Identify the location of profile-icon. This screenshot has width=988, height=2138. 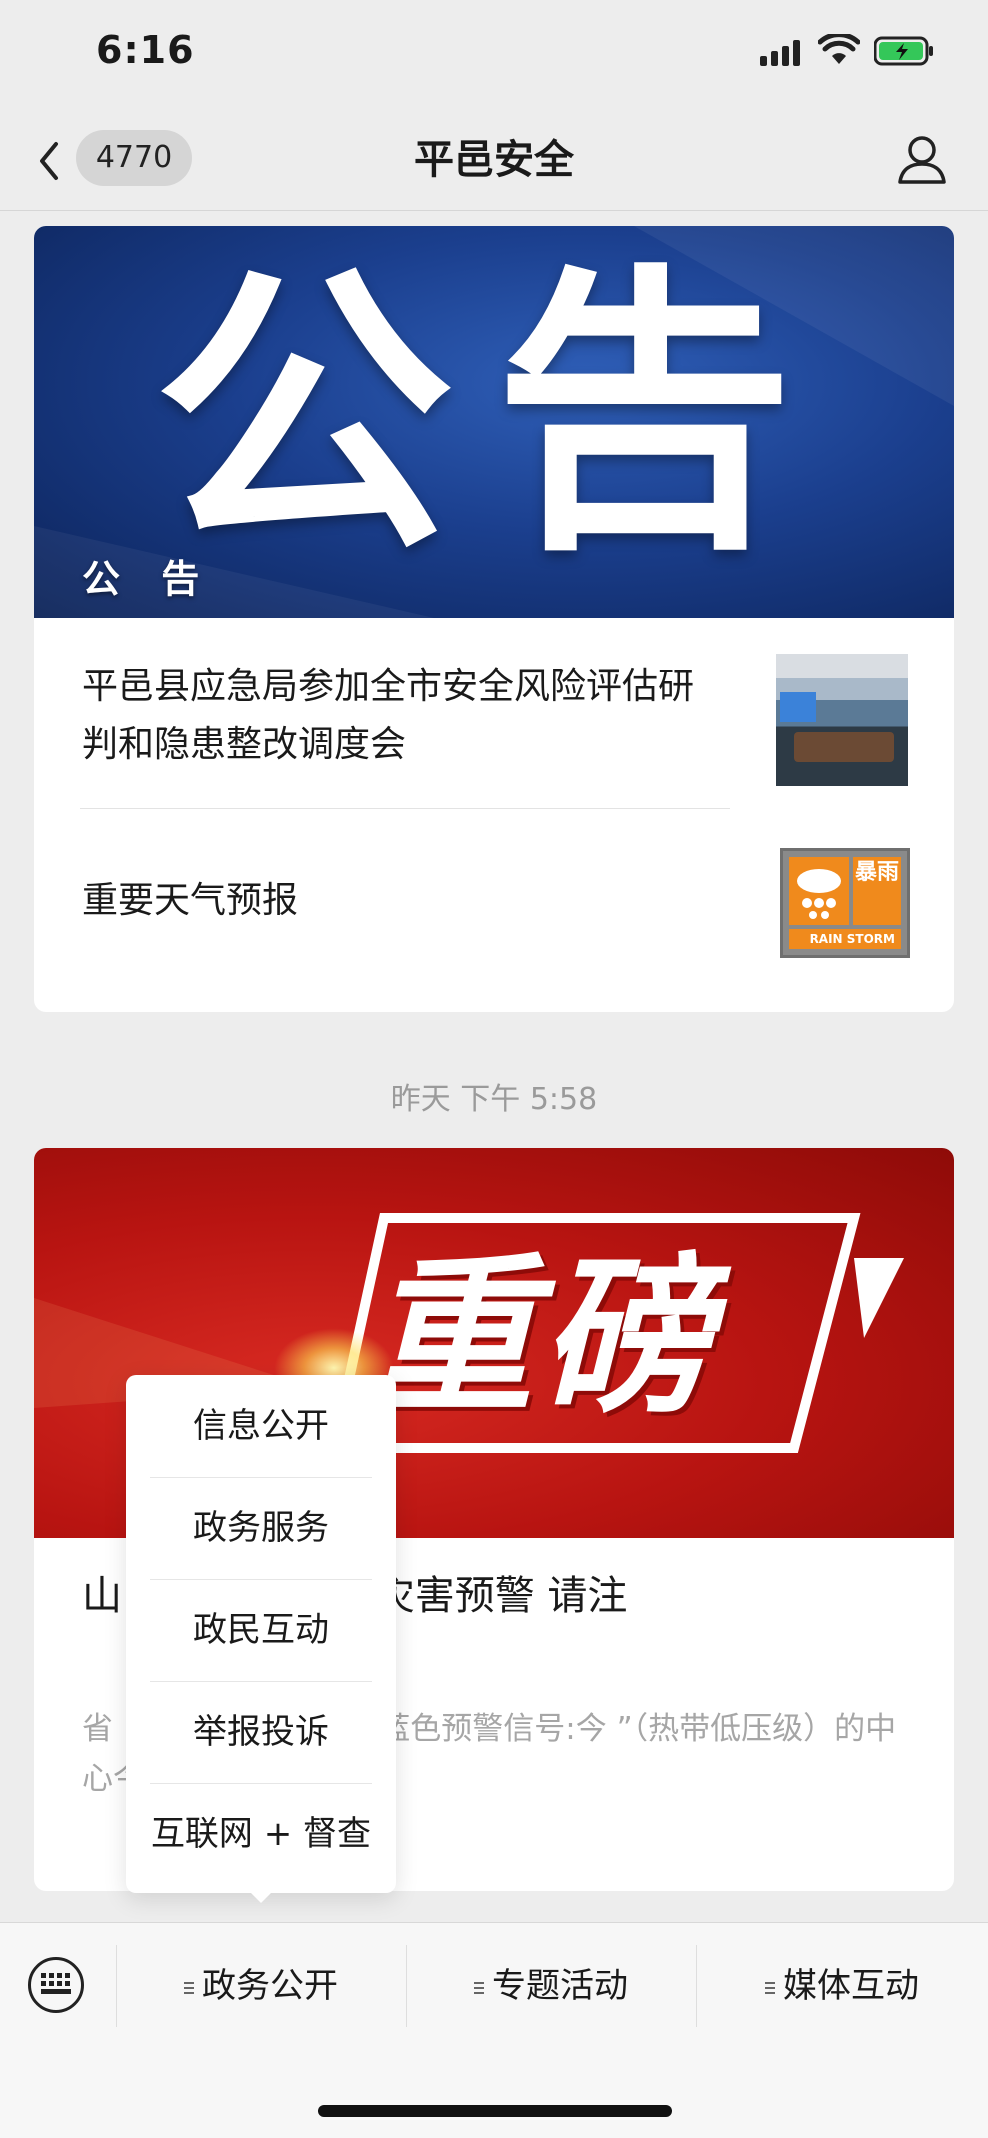
(922, 160).